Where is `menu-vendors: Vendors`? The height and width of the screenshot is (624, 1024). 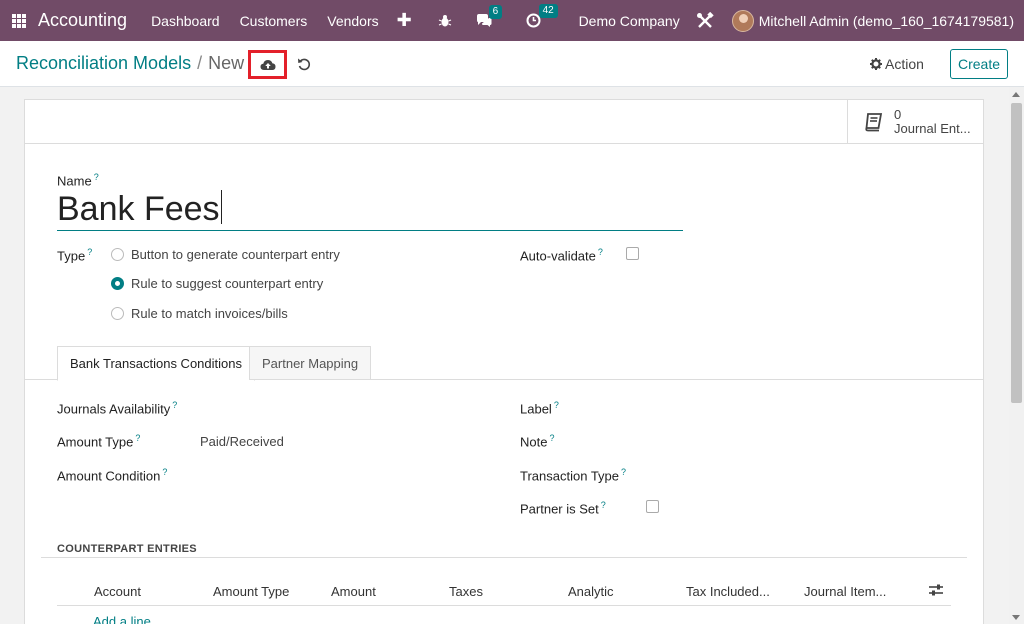
menu-vendors: Vendors is located at coordinates (352, 21).